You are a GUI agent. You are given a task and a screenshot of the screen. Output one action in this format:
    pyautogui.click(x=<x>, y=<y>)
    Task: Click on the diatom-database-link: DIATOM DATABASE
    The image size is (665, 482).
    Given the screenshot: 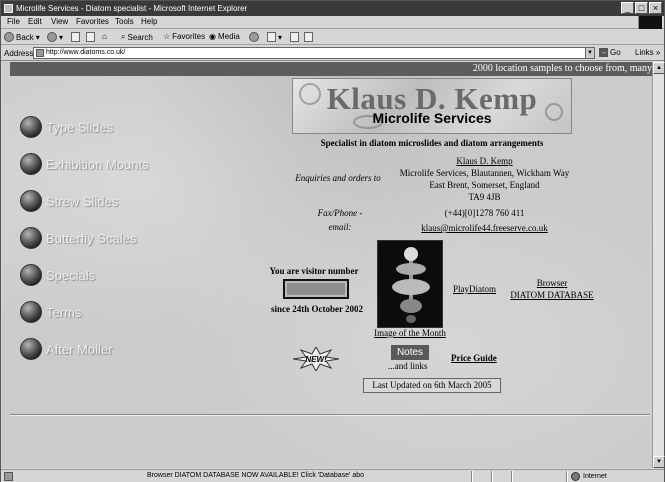 What is the action you would take?
    pyautogui.click(x=552, y=295)
    